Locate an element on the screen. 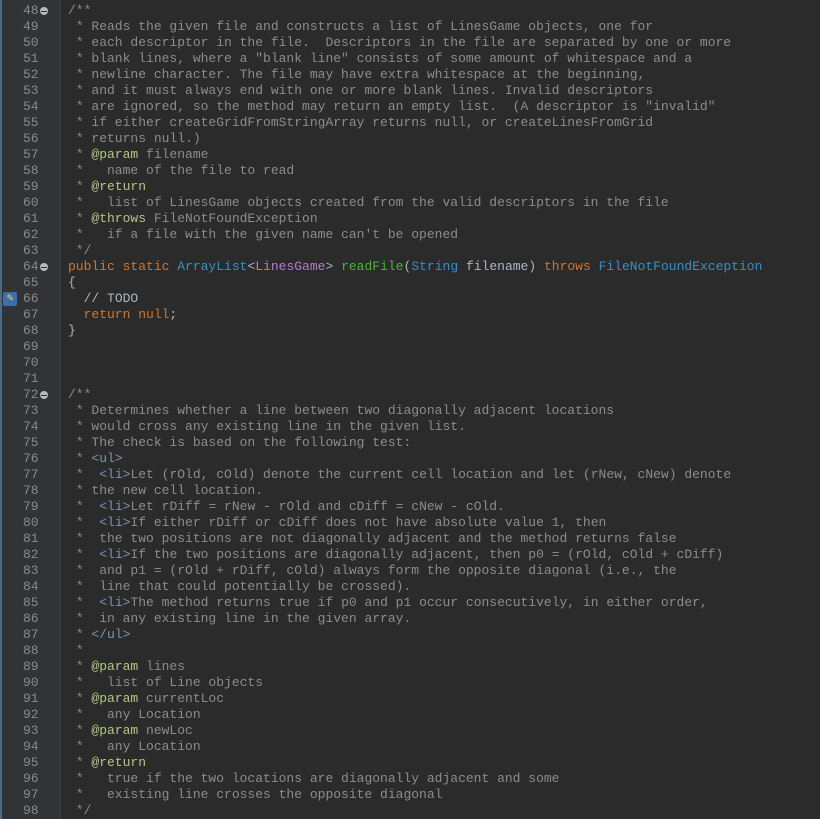  code-text: */ is located at coordinates (80, 251).